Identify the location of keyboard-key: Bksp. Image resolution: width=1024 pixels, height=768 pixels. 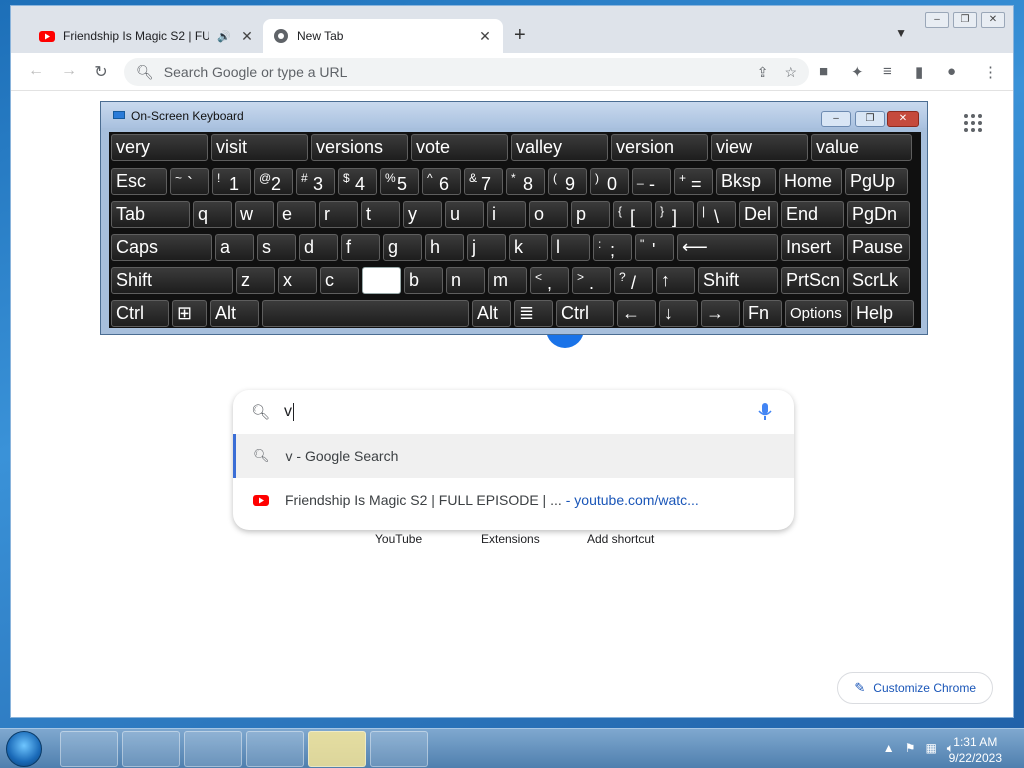
(746, 181).